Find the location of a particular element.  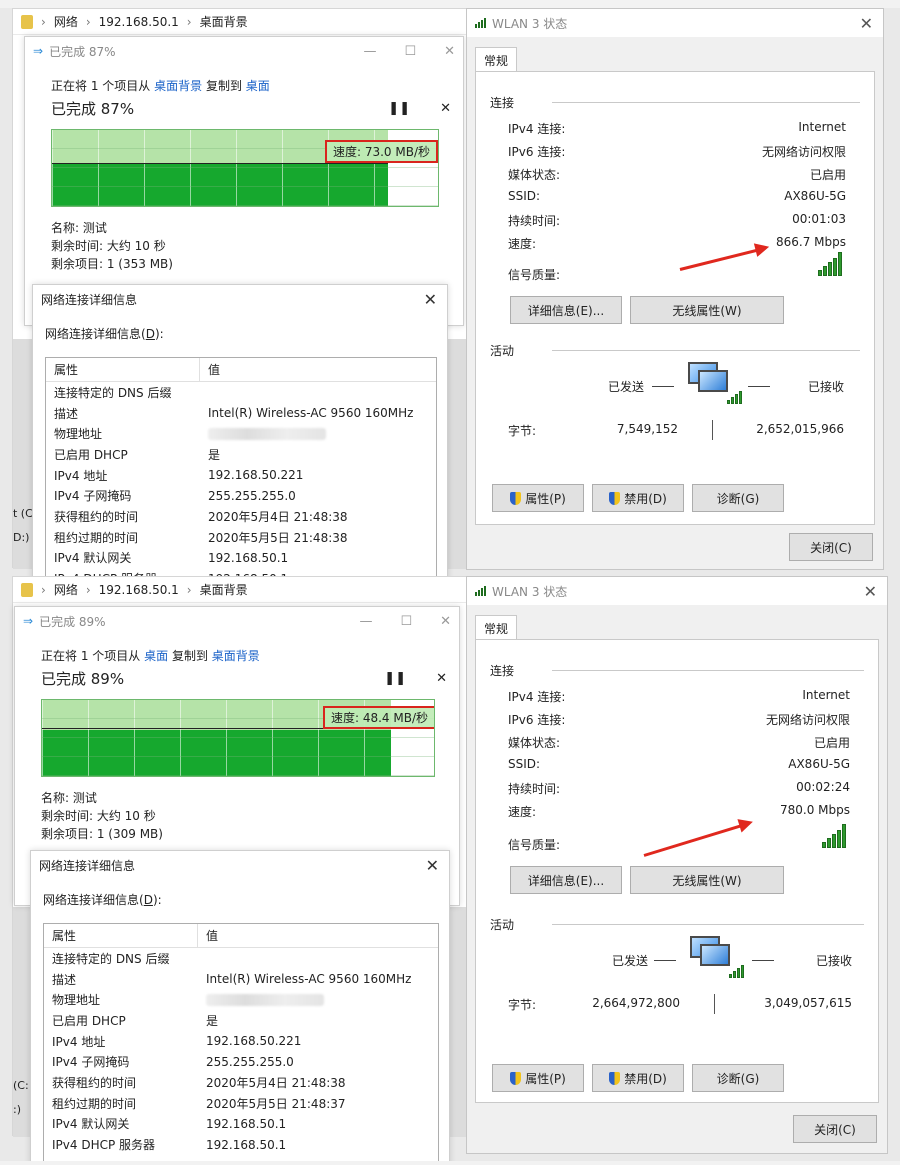

group-activity-label: 活动 is located at coordinates (502, 351).